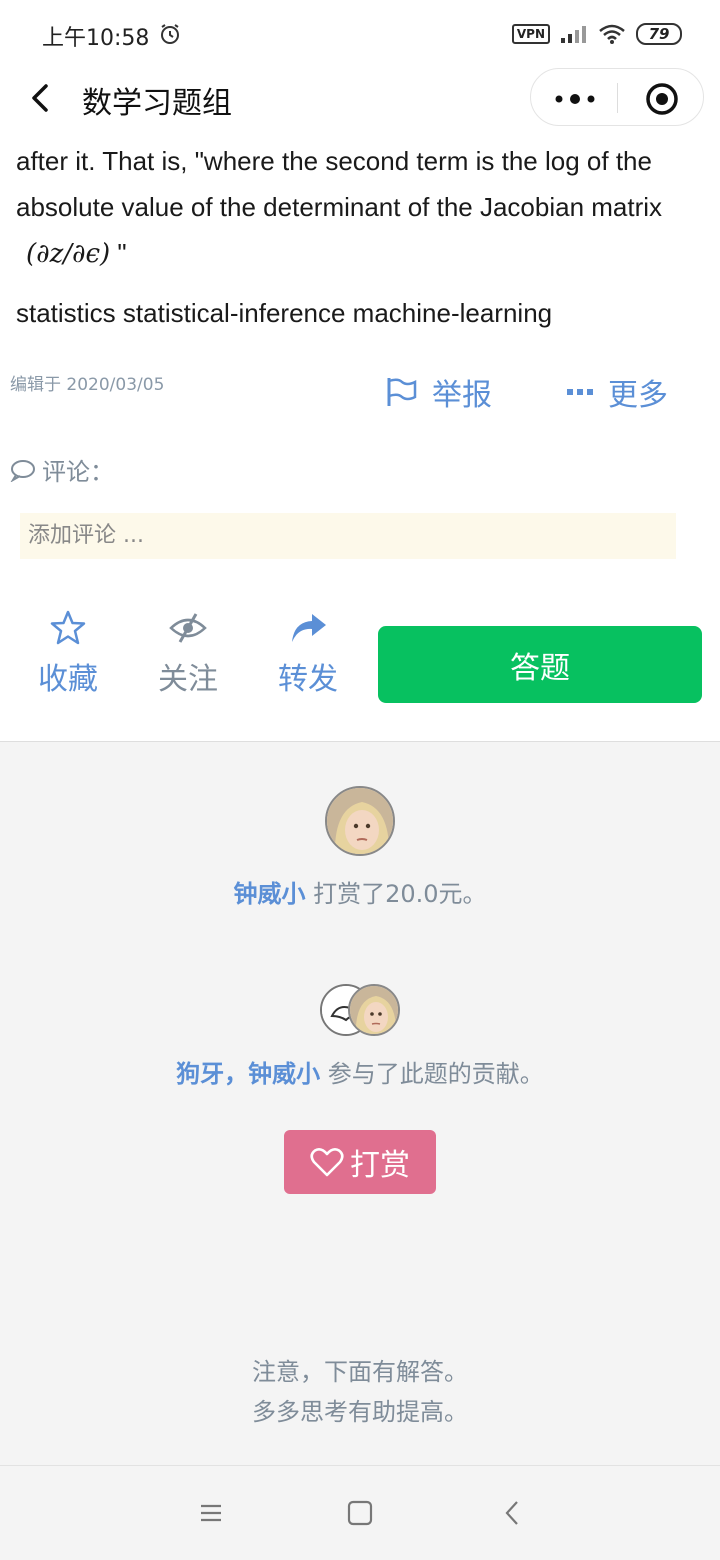 This screenshot has width=720, height=1560. I want to click on more-dots-icon, so click(575, 99).